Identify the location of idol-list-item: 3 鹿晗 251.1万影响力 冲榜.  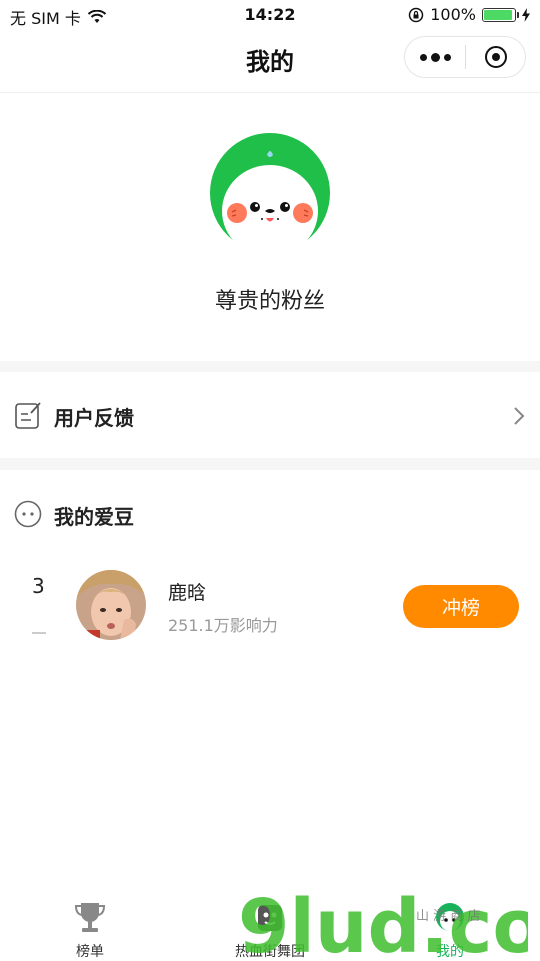
(270, 607).